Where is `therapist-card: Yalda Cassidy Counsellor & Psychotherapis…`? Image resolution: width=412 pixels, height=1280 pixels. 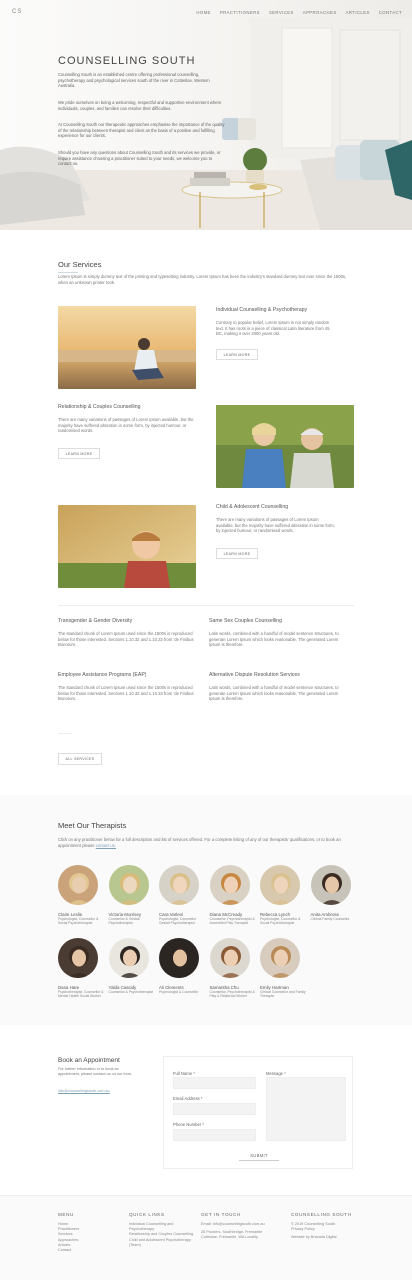 therapist-card: Yalda Cassidy Counsellor & Psychotherapis… is located at coordinates (131, 966).